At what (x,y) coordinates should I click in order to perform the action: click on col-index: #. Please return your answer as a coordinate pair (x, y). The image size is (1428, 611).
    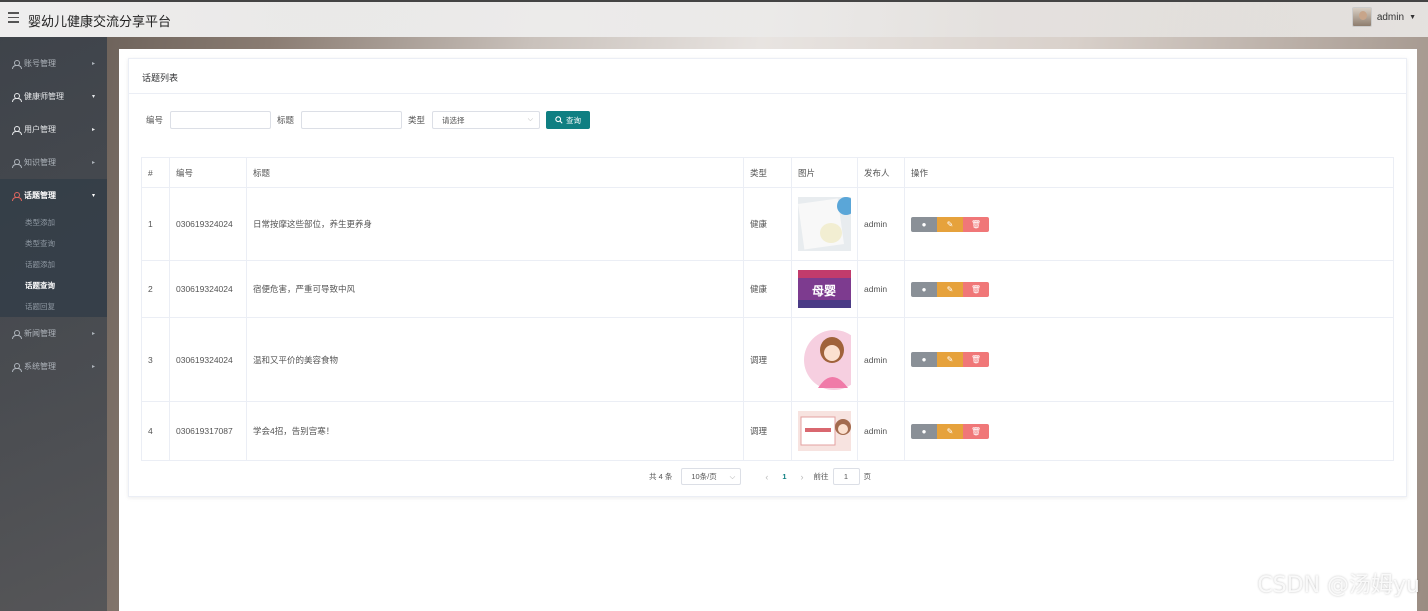
    Looking at the image, I should click on (155, 172).